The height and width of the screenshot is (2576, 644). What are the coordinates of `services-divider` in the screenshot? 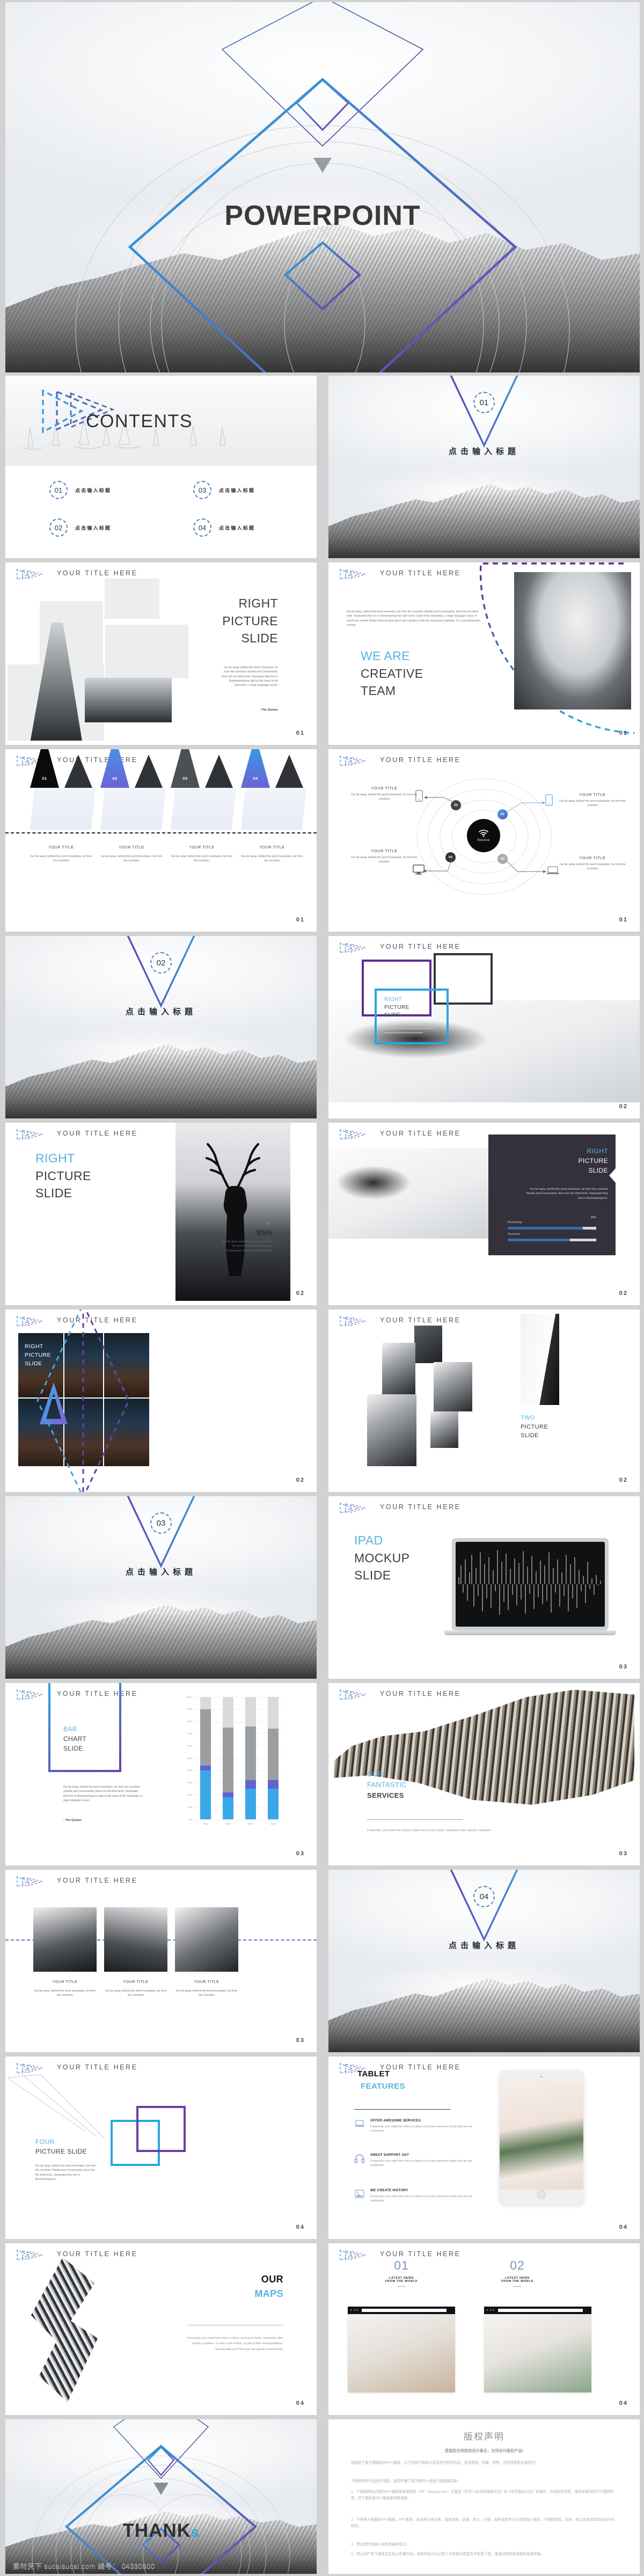 It's located at (415, 1819).